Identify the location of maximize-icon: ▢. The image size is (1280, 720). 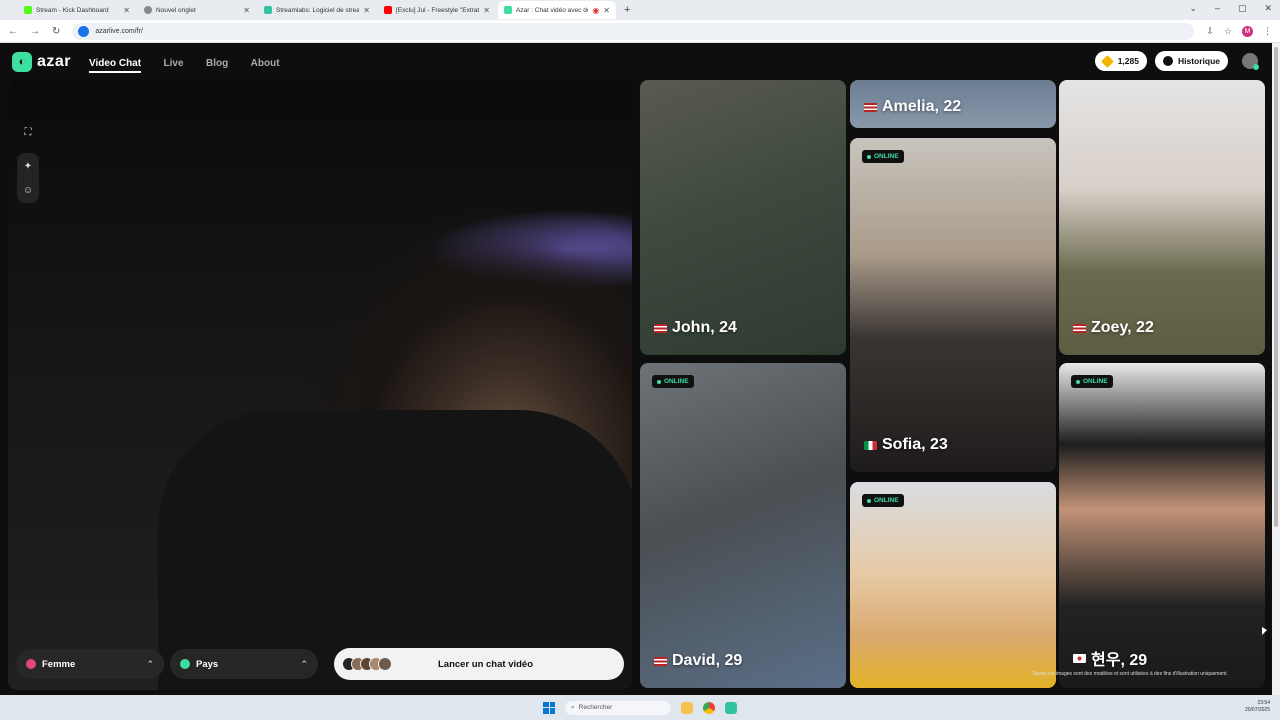
(1242, 8).